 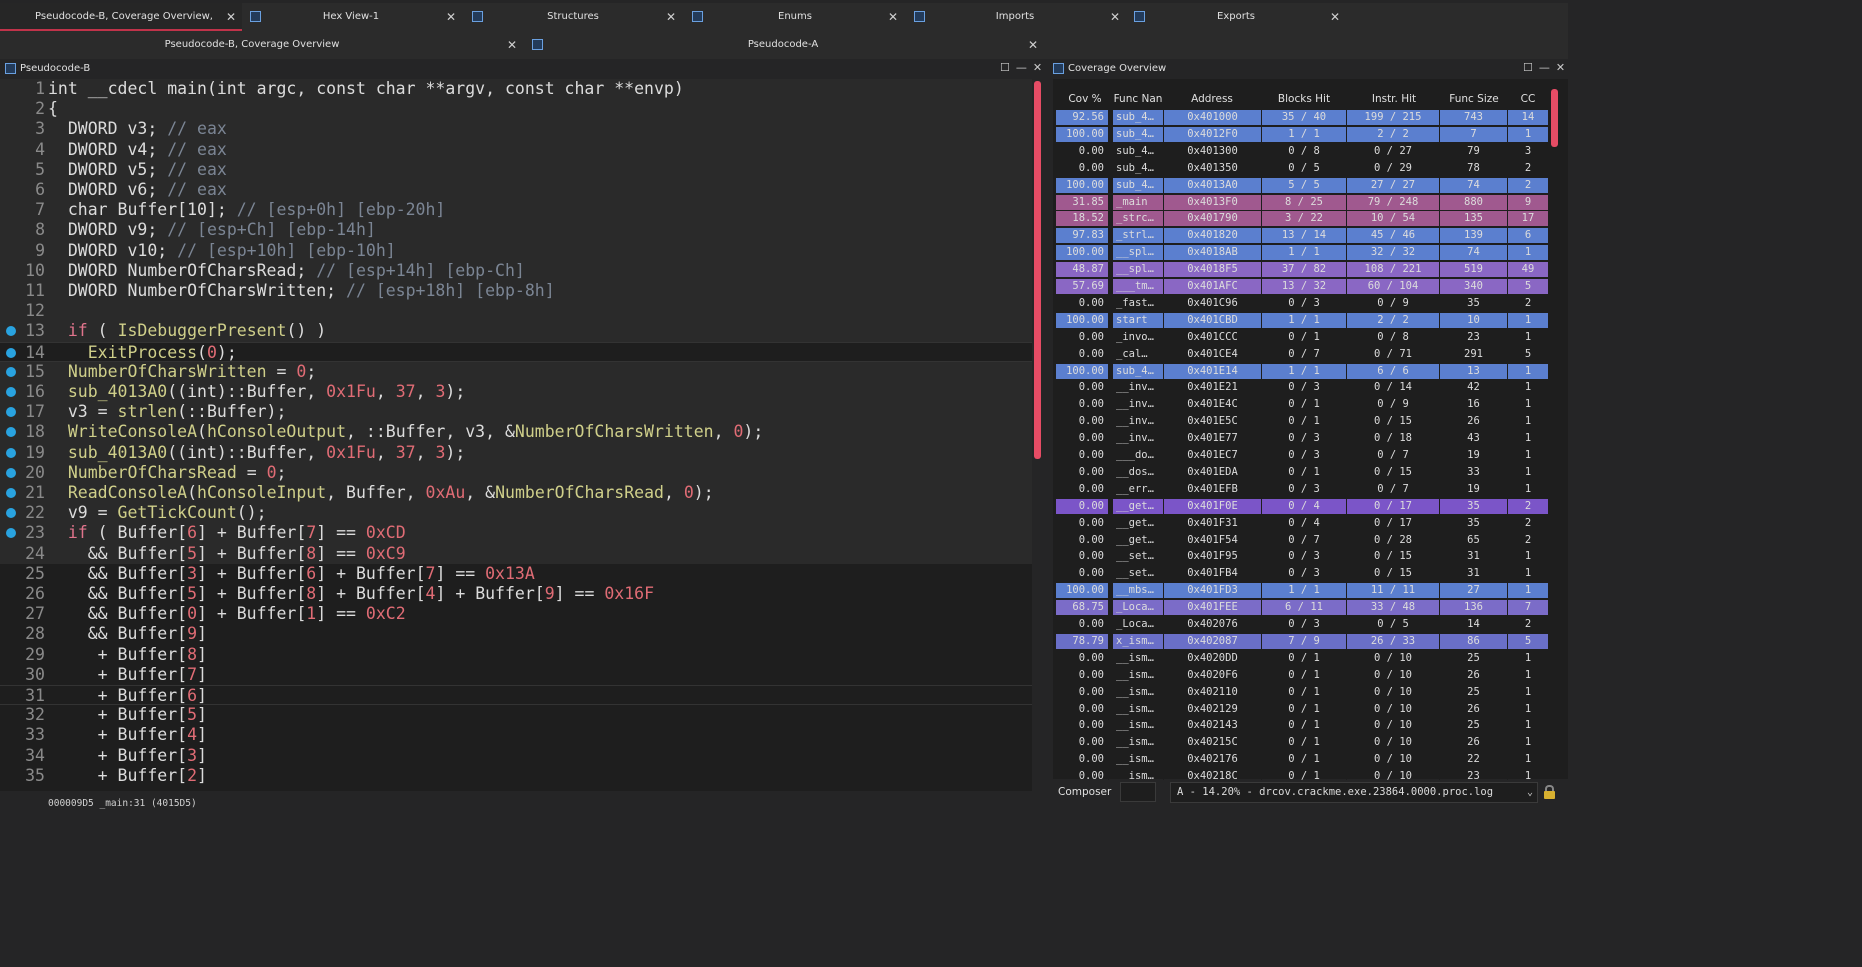 I want to click on table-row: 0.00 __set… 0x401F95 0 / 30 / 15 31 1, so click(x=784, y=557).